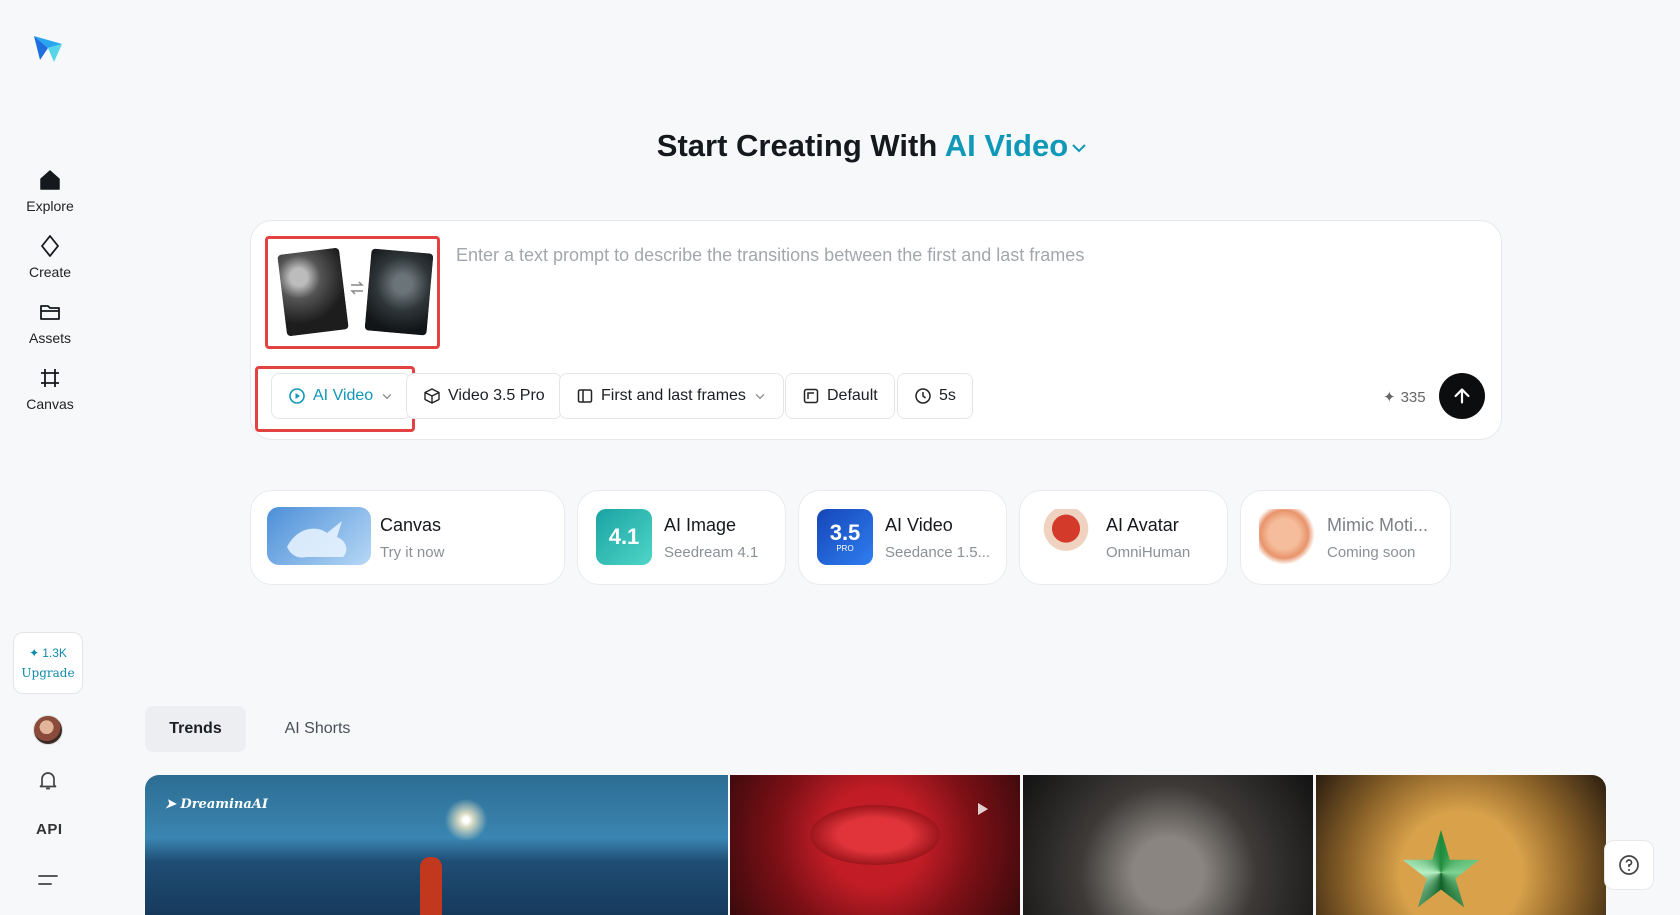  What do you see at coordinates (313, 292) in the screenshot?
I see `first-frame-thumbnail` at bounding box center [313, 292].